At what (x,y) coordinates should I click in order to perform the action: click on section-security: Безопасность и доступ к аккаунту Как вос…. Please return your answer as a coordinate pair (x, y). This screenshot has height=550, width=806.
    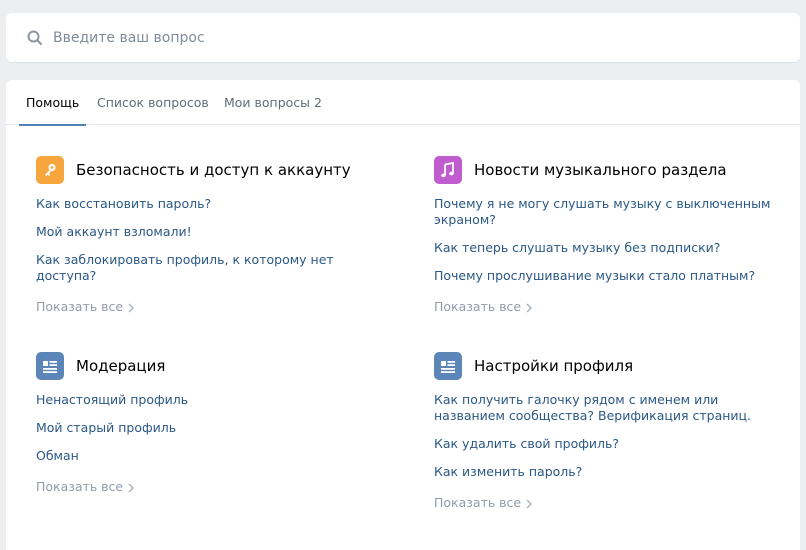
    Looking at the image, I should click on (211, 235).